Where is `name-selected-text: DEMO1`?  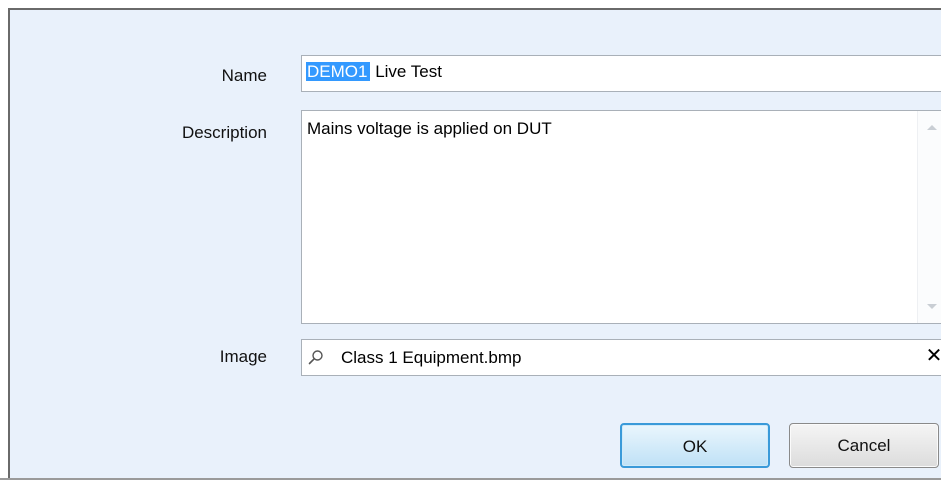
name-selected-text: DEMO1 is located at coordinates (338, 71).